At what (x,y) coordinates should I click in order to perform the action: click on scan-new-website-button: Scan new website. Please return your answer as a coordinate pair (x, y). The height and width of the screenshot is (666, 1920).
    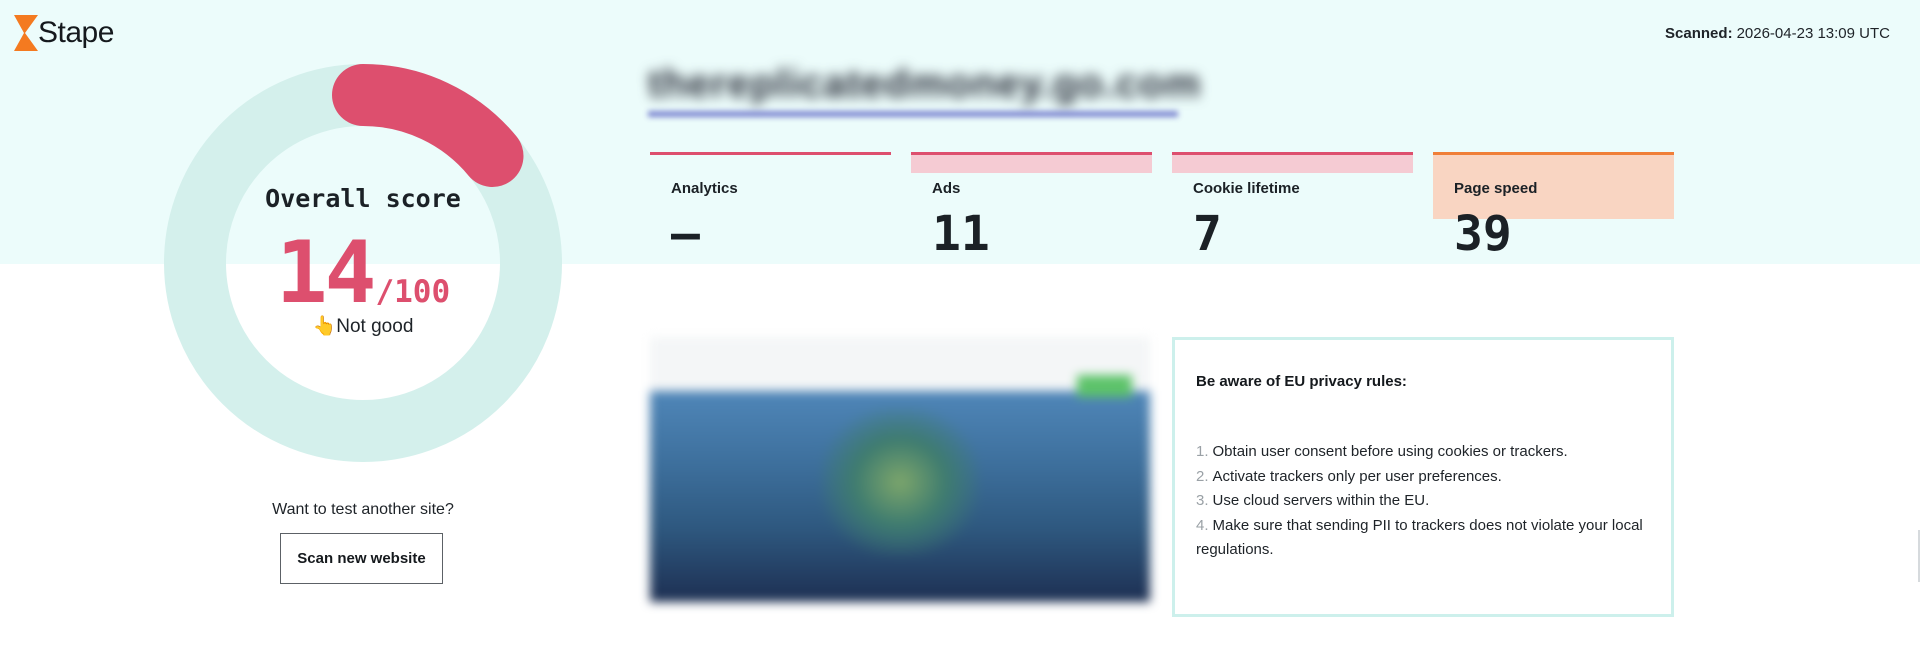
    Looking at the image, I should click on (361, 558).